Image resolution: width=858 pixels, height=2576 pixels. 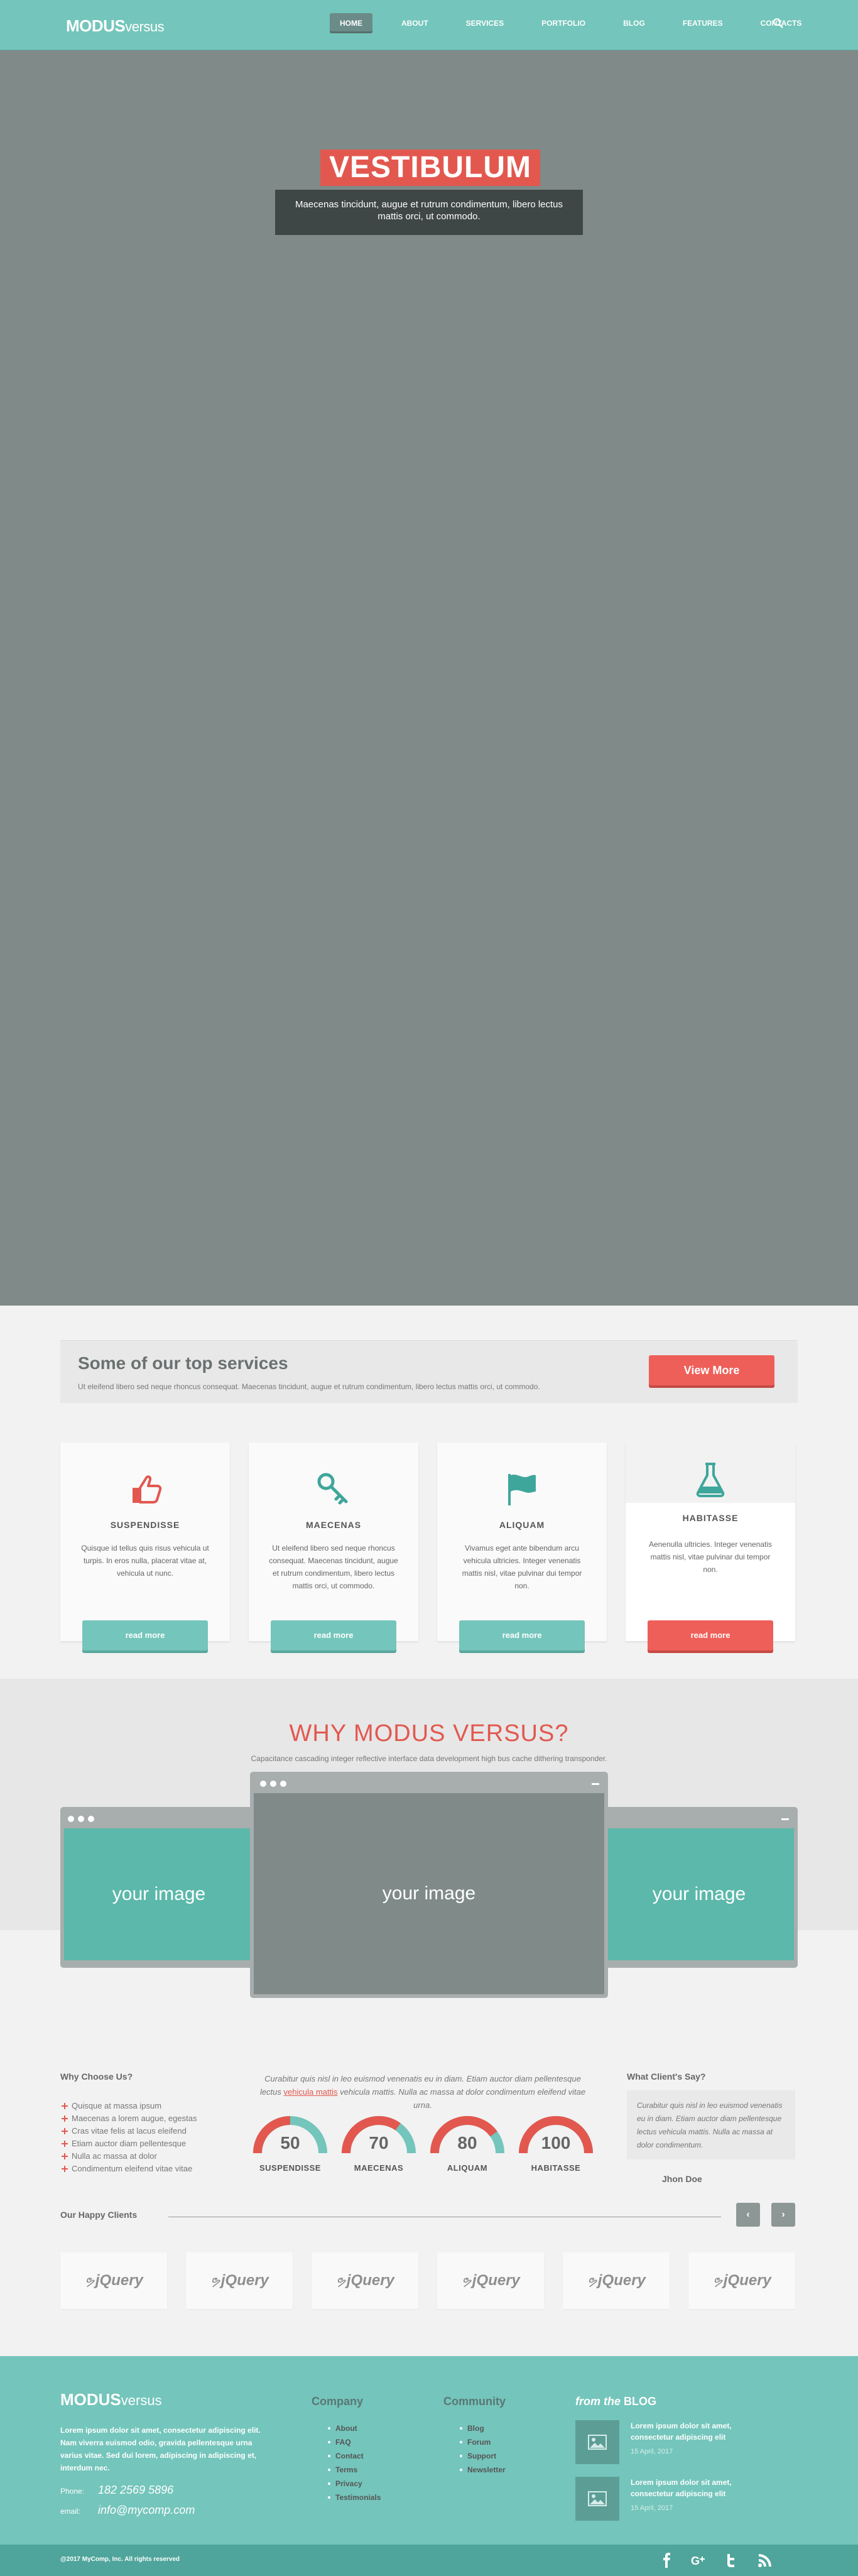 I want to click on footer-link: Terms, so click(x=354, y=2470).